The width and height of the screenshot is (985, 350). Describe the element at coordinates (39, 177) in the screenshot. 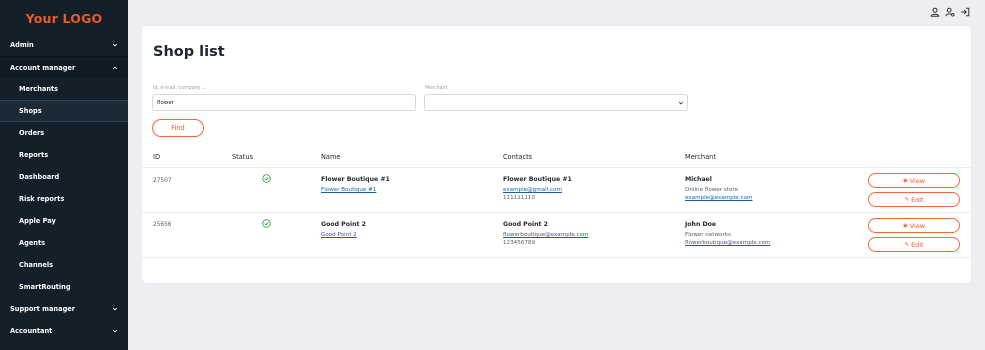

I see `sidebar-item-label: Dashboard` at that location.